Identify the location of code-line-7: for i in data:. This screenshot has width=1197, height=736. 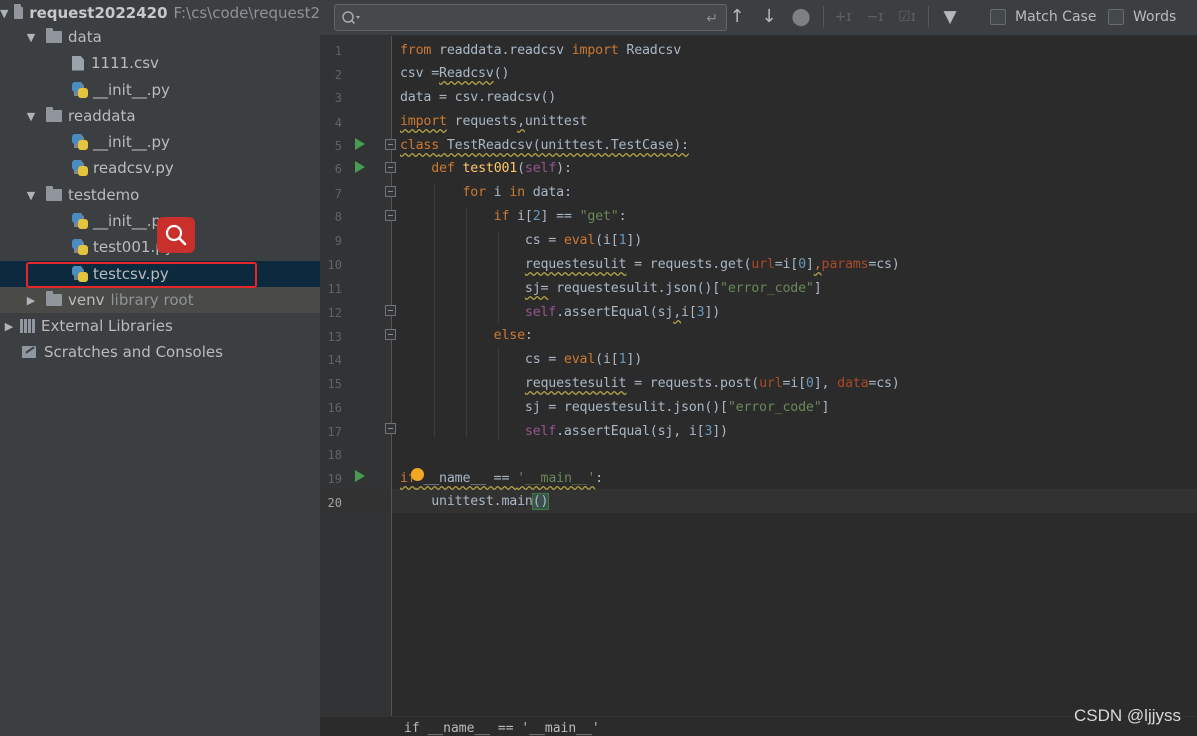
(517, 192).